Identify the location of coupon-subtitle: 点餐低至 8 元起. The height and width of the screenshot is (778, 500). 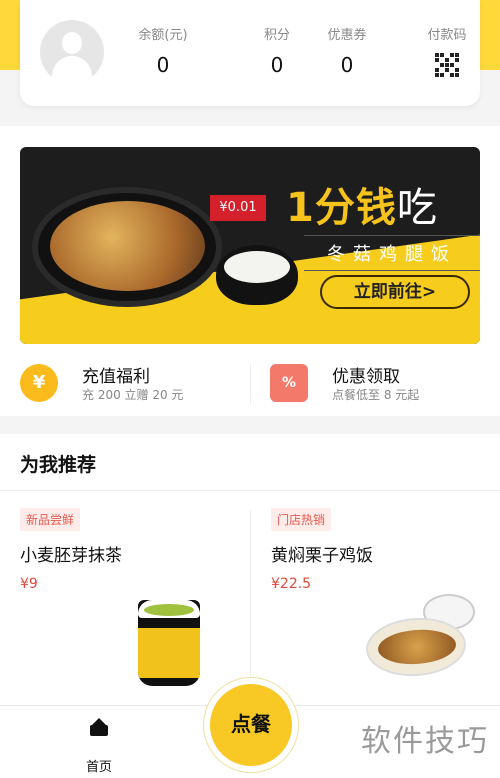
(376, 395).